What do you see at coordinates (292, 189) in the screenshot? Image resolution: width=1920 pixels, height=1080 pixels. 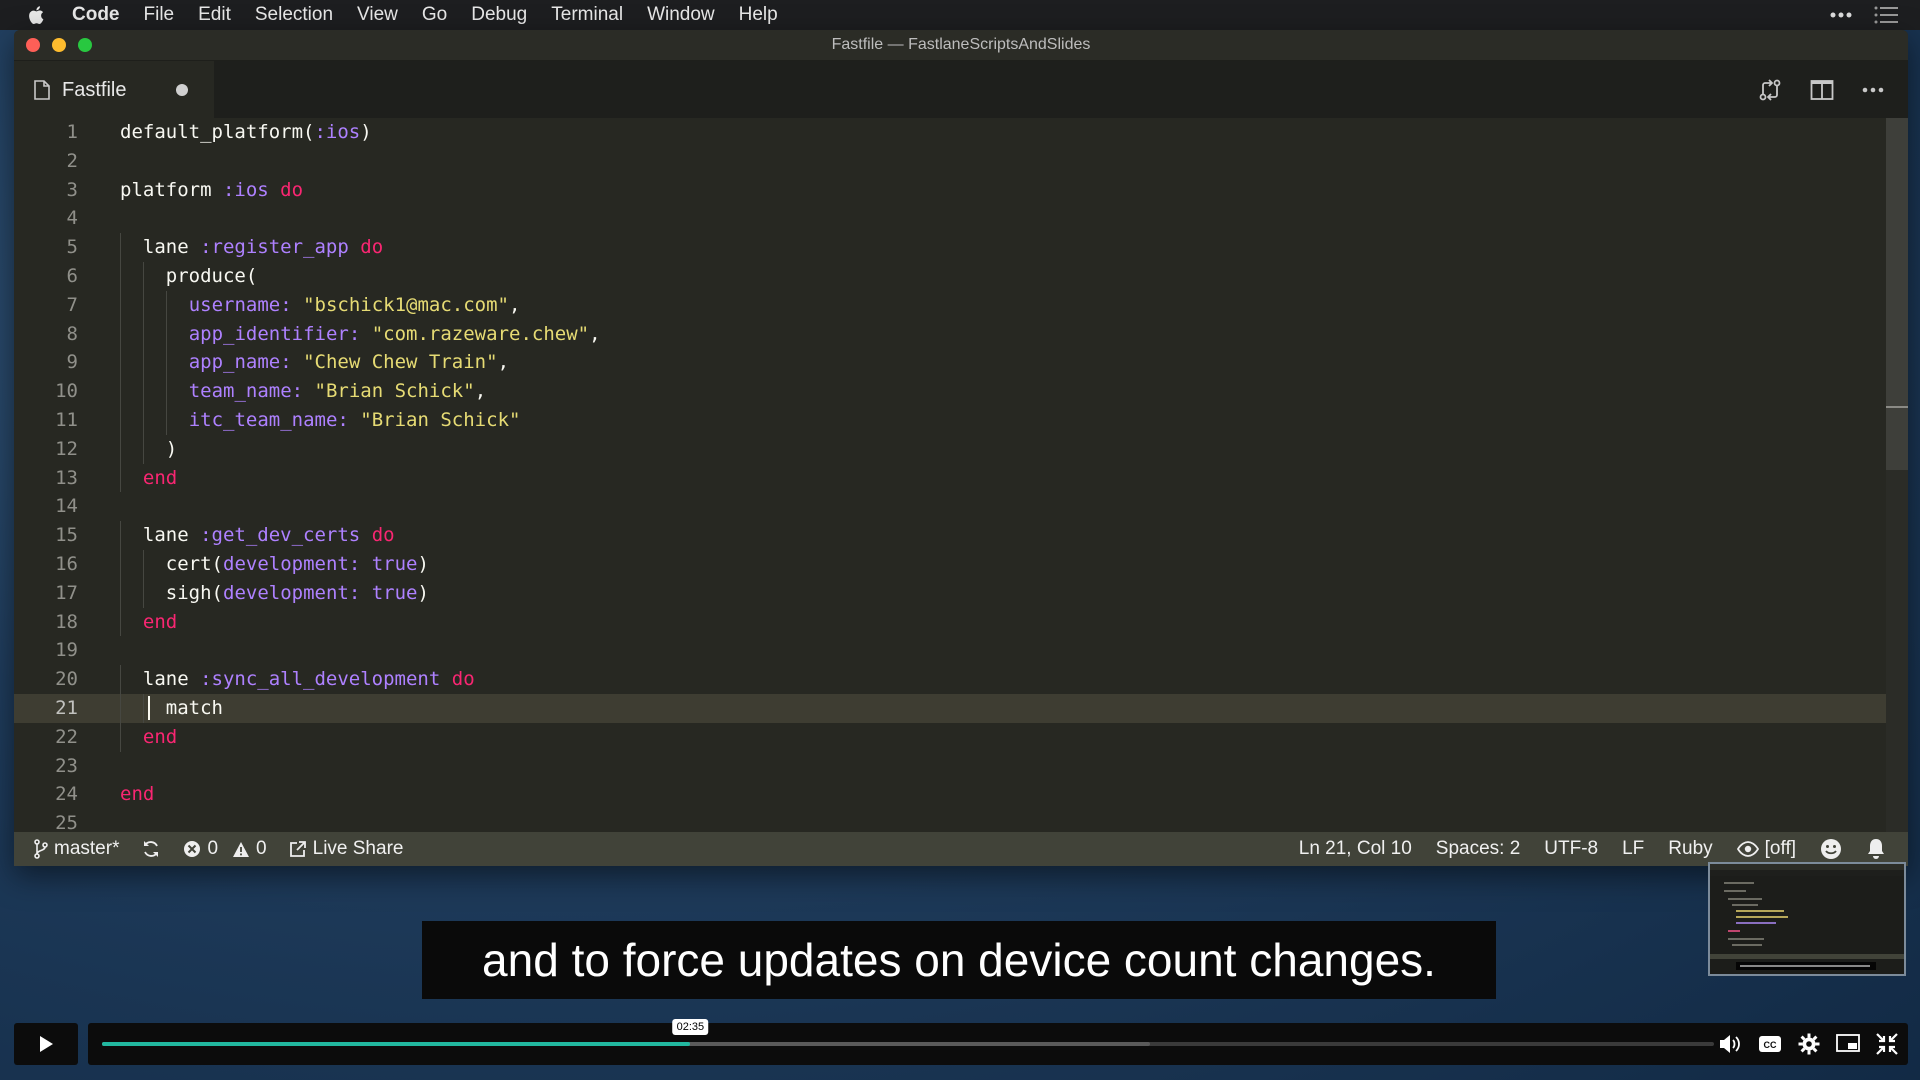 I see `code-token: do` at bounding box center [292, 189].